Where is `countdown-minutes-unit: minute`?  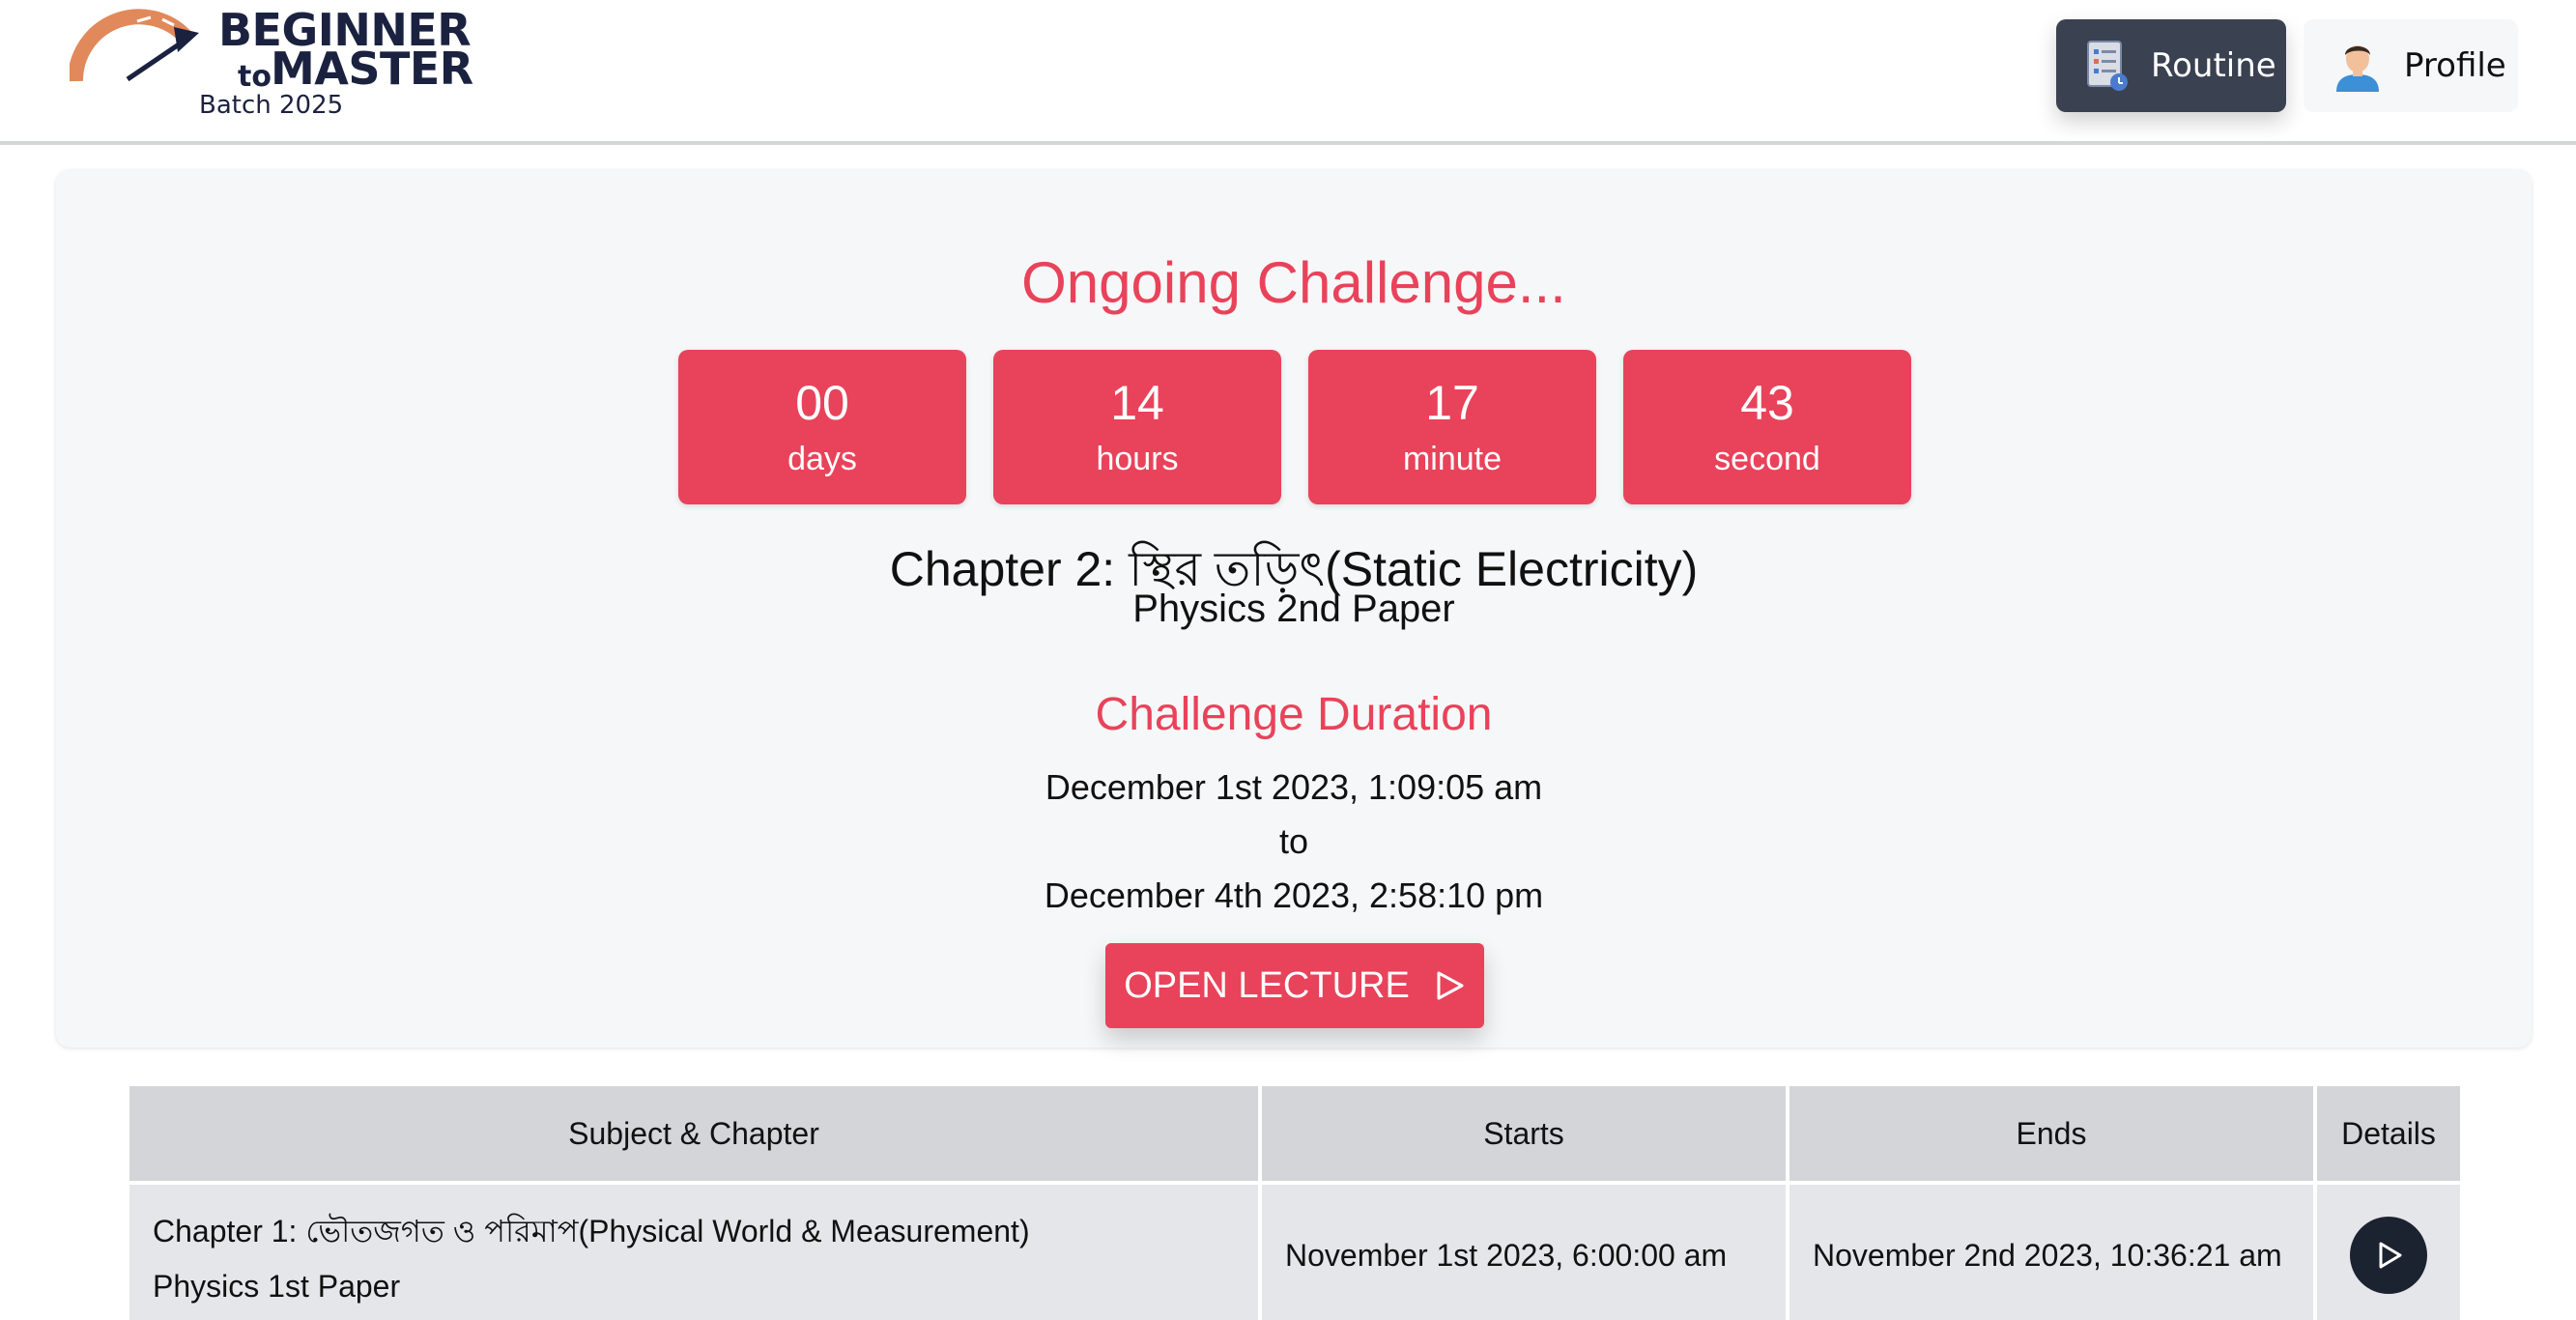
countdown-minutes-unit: minute is located at coordinates (1453, 459).